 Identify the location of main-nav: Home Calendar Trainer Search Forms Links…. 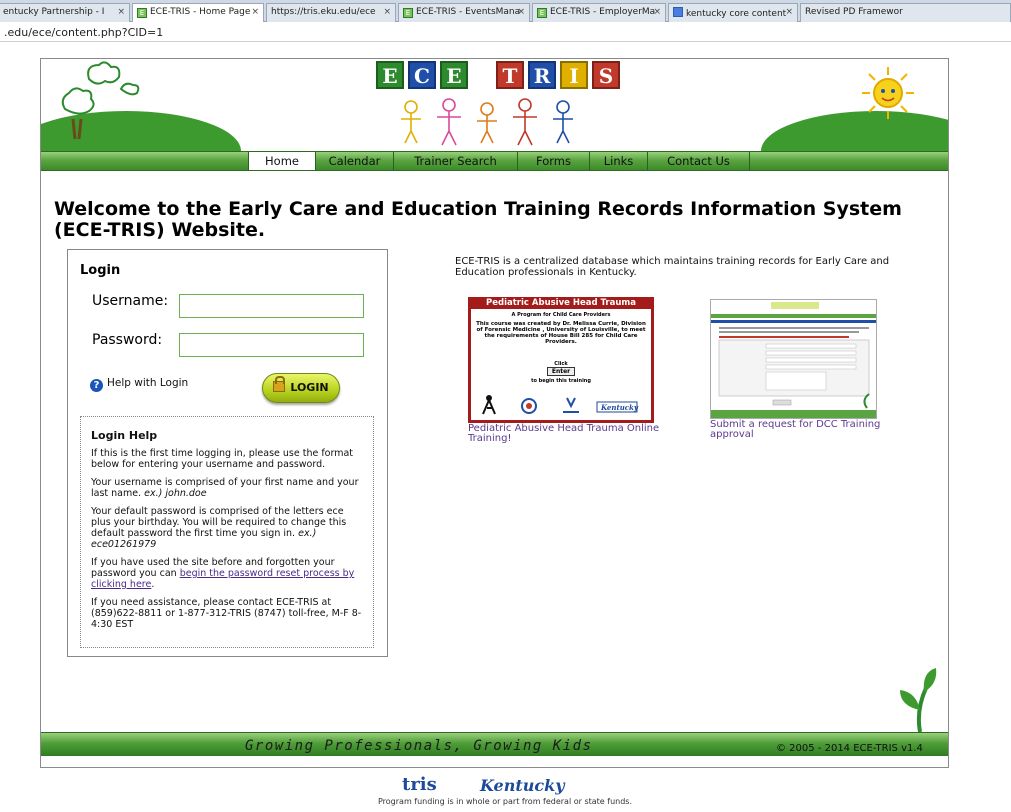
(494, 161).